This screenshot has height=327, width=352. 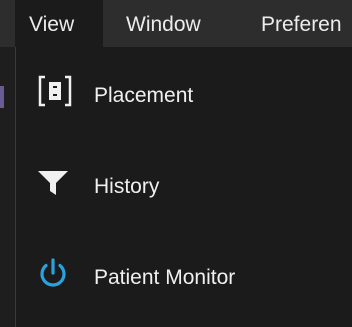 I want to click on menu-tab-window: Window, so click(x=163, y=23).